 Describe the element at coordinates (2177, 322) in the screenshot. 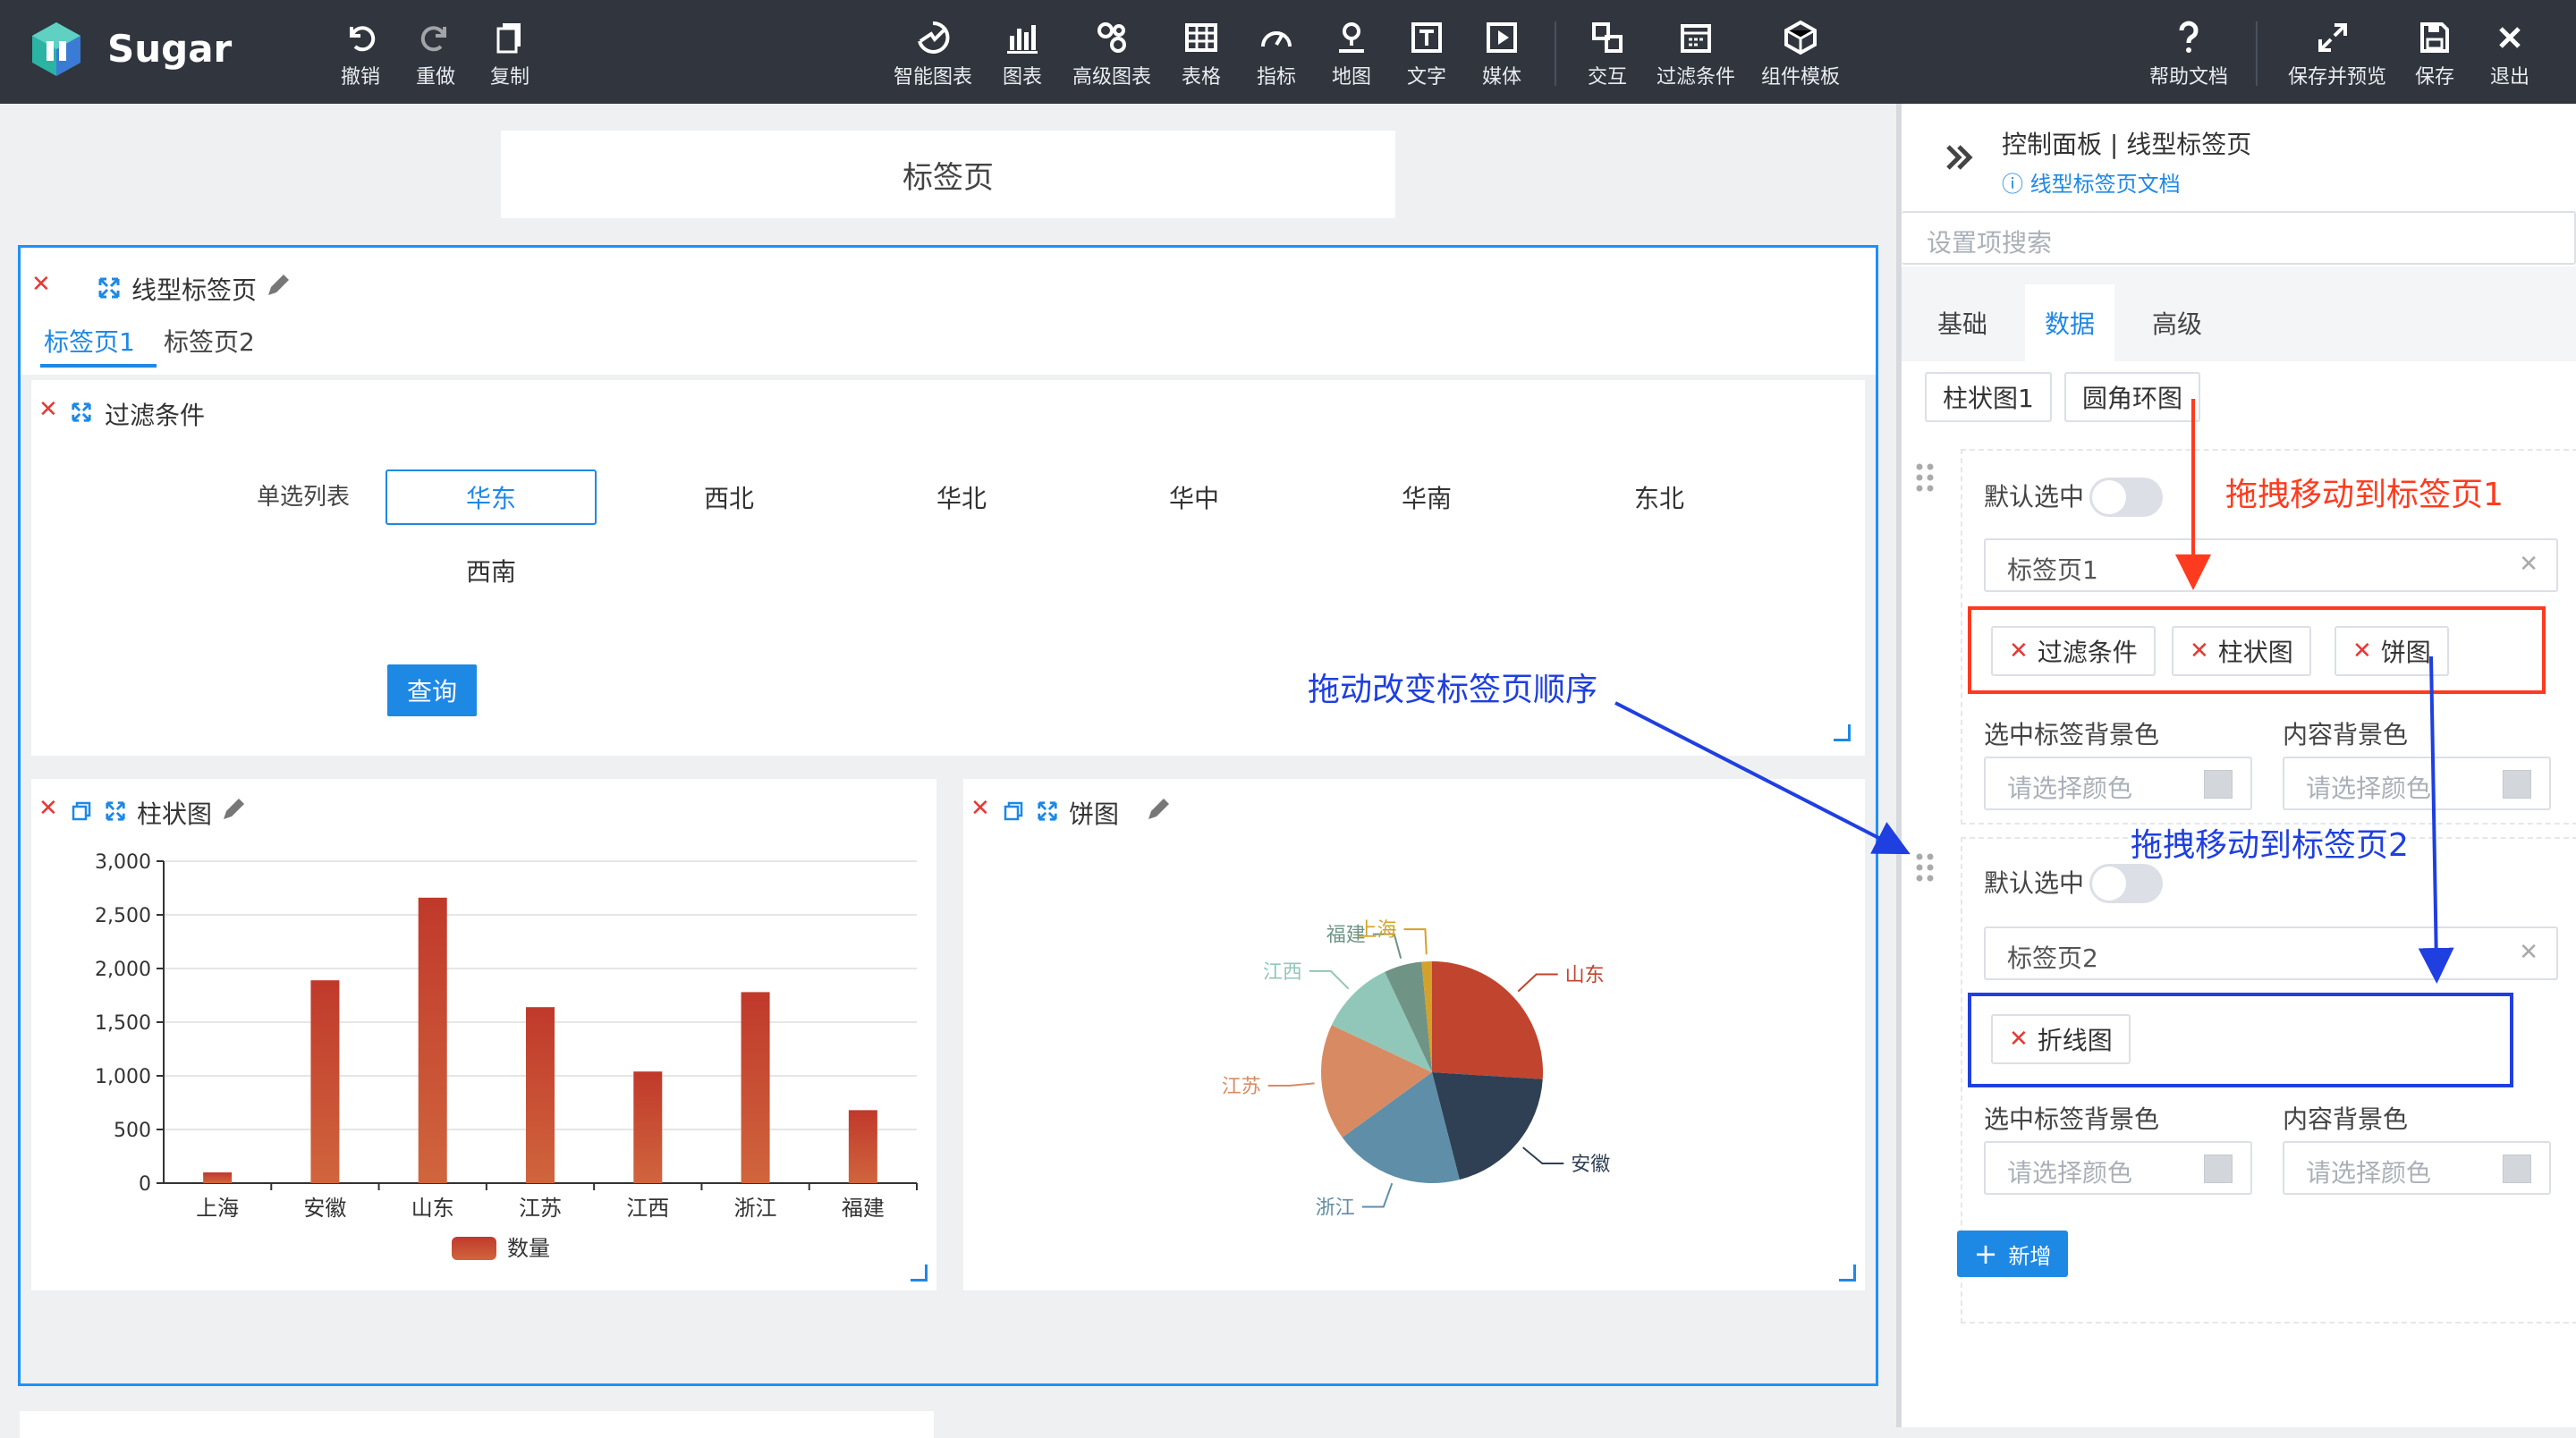

I see `panel-tab-advanced: 高级` at that location.